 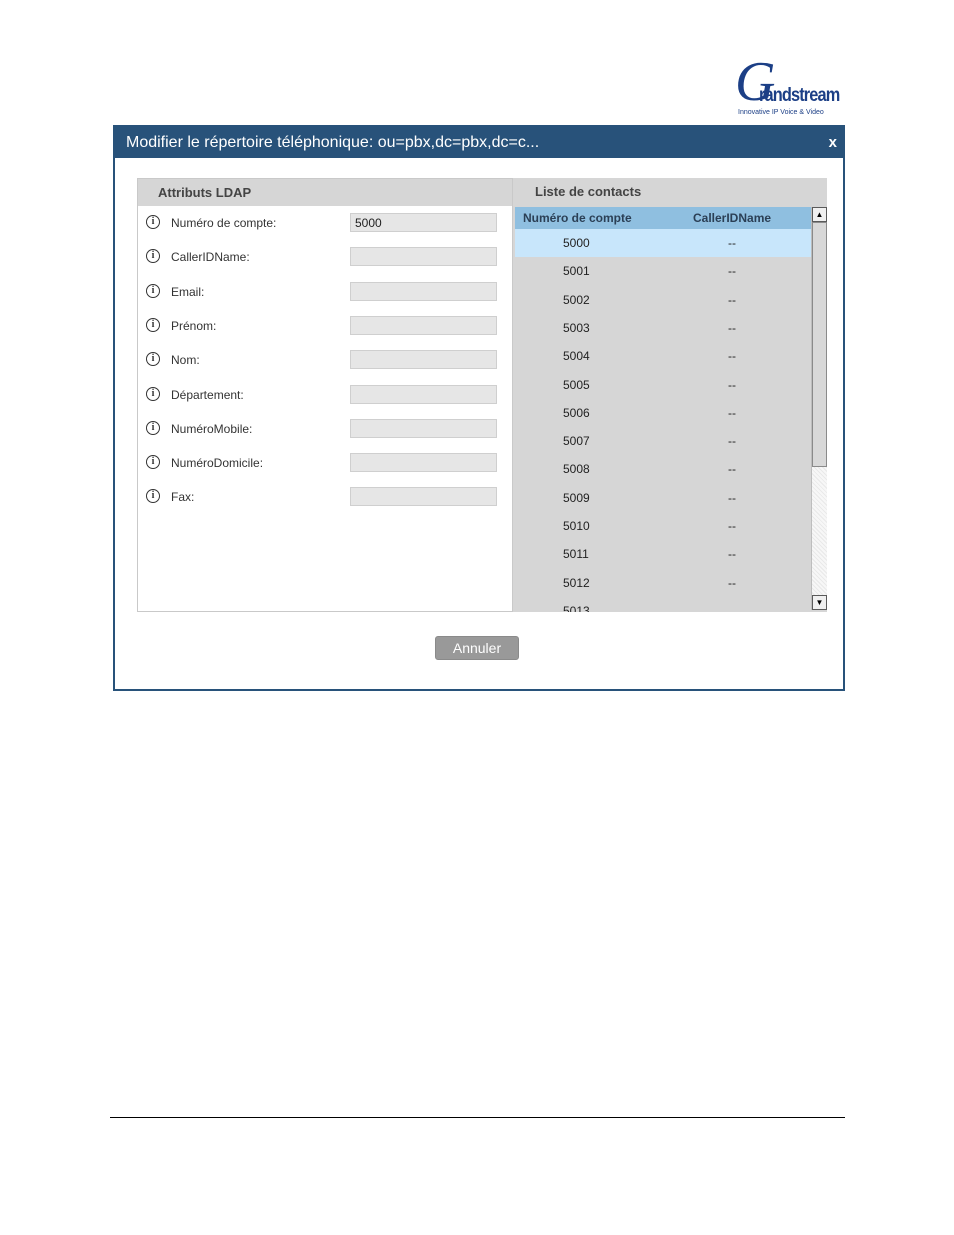 What do you see at coordinates (325, 327) in the screenshot?
I see `ldap-field-row: i Prénom:` at bounding box center [325, 327].